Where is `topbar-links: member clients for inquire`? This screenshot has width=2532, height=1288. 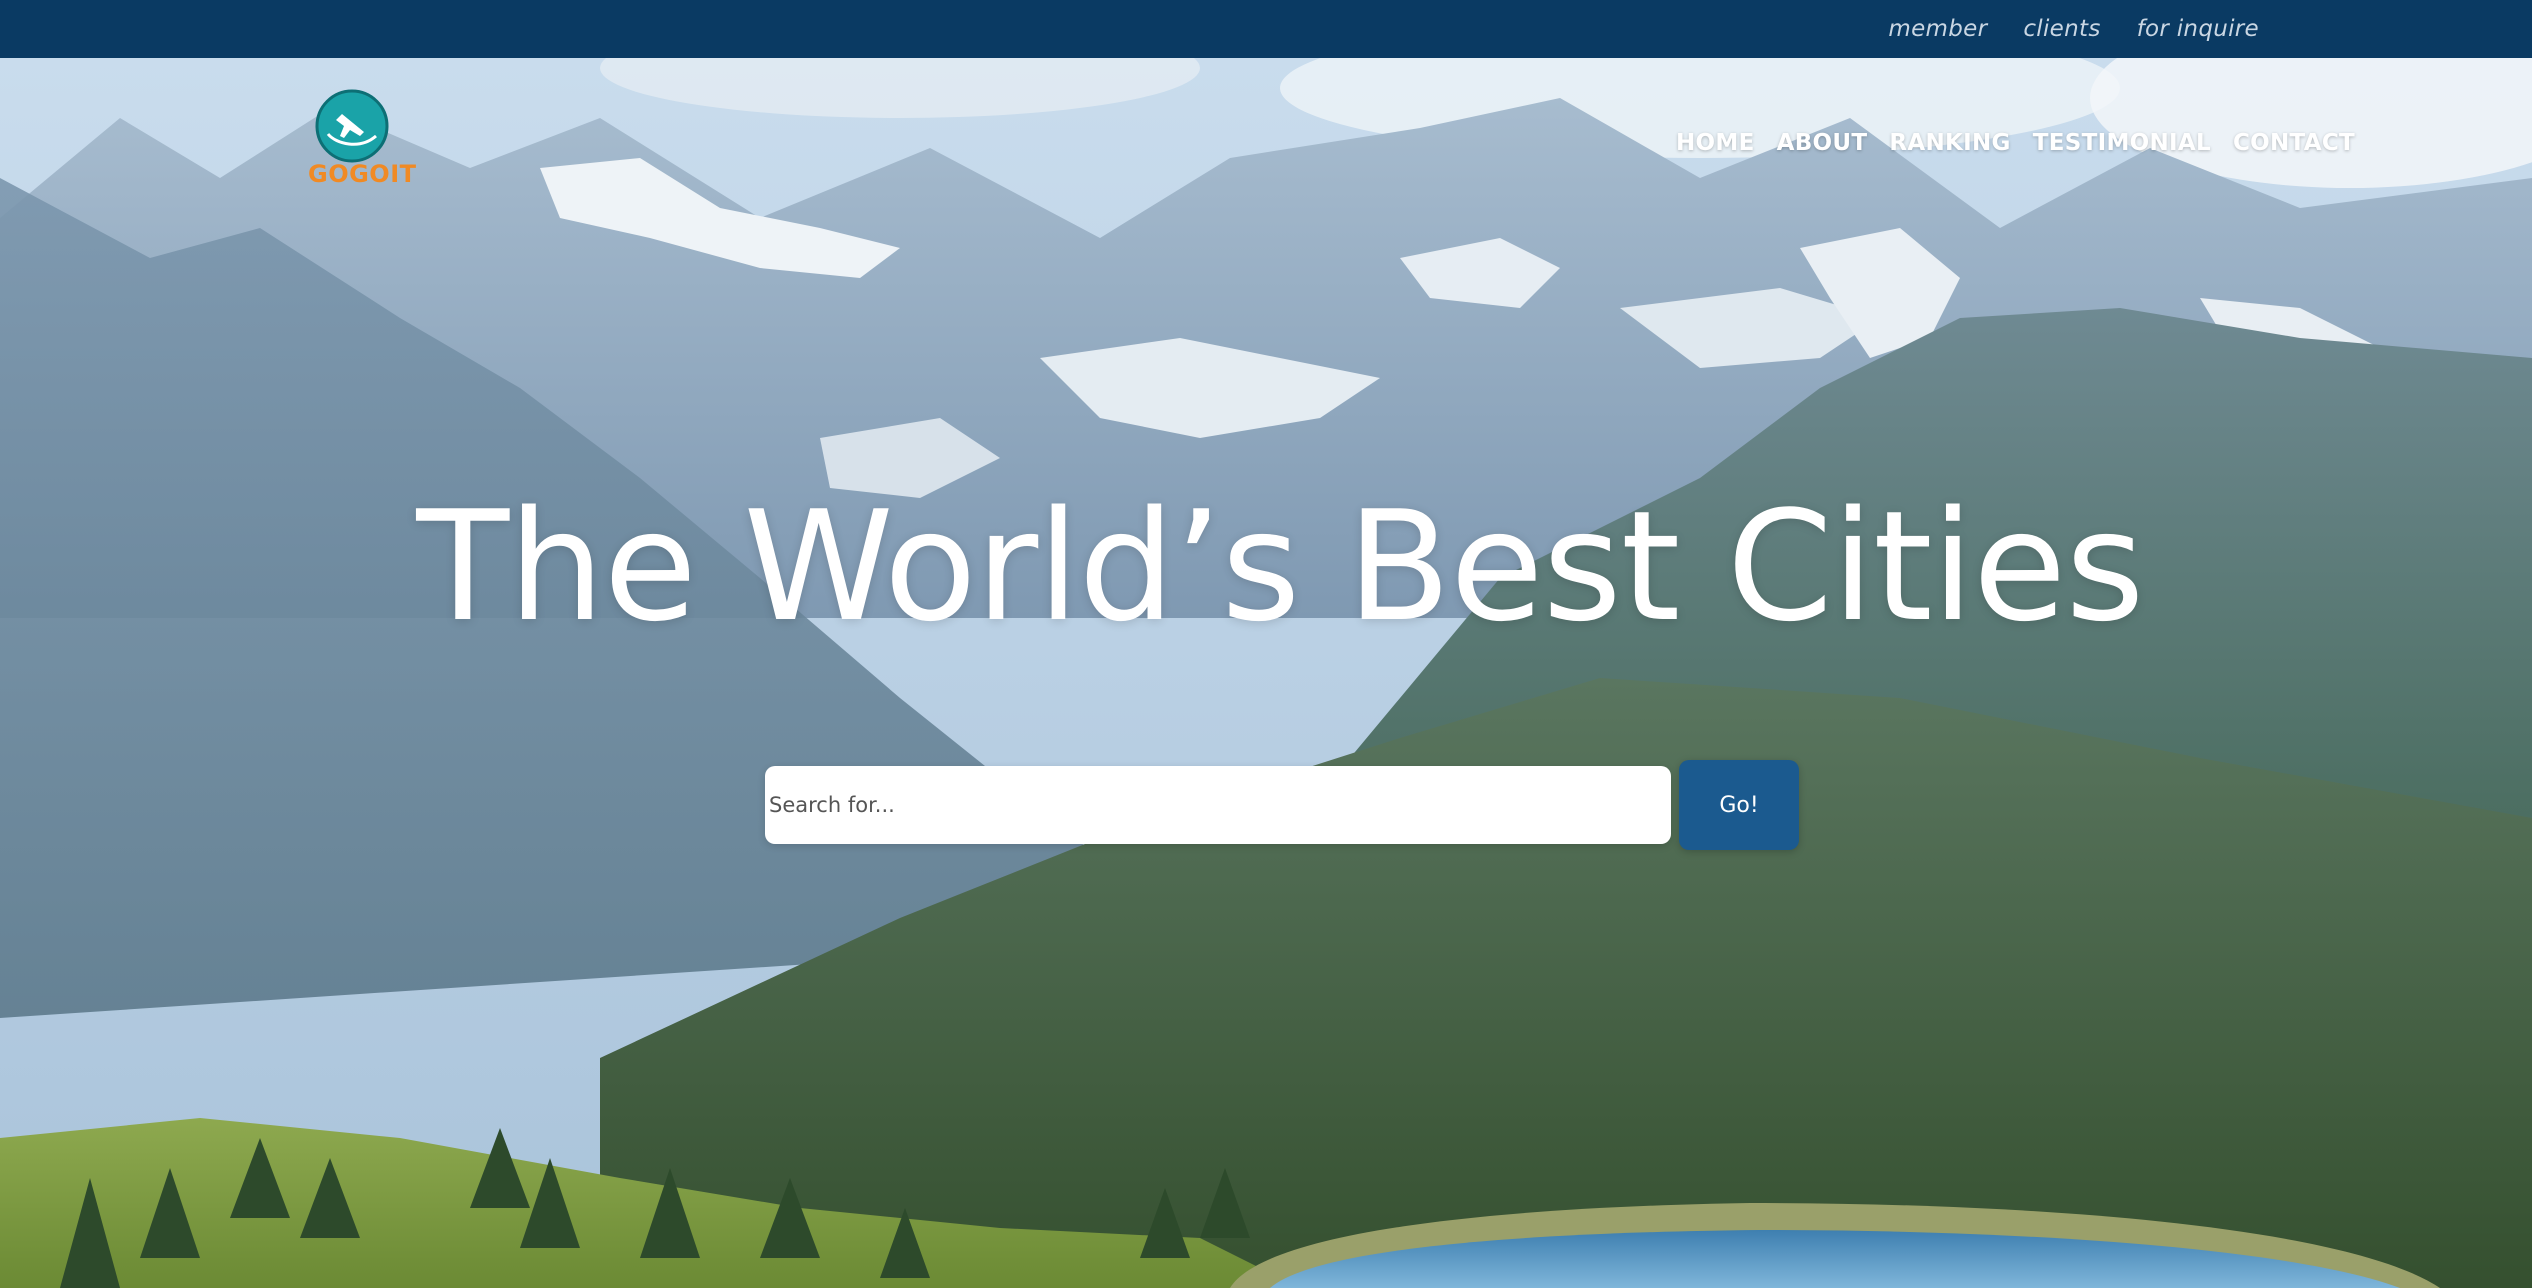
topbar-links: member clients for inquire is located at coordinates (2073, 29).